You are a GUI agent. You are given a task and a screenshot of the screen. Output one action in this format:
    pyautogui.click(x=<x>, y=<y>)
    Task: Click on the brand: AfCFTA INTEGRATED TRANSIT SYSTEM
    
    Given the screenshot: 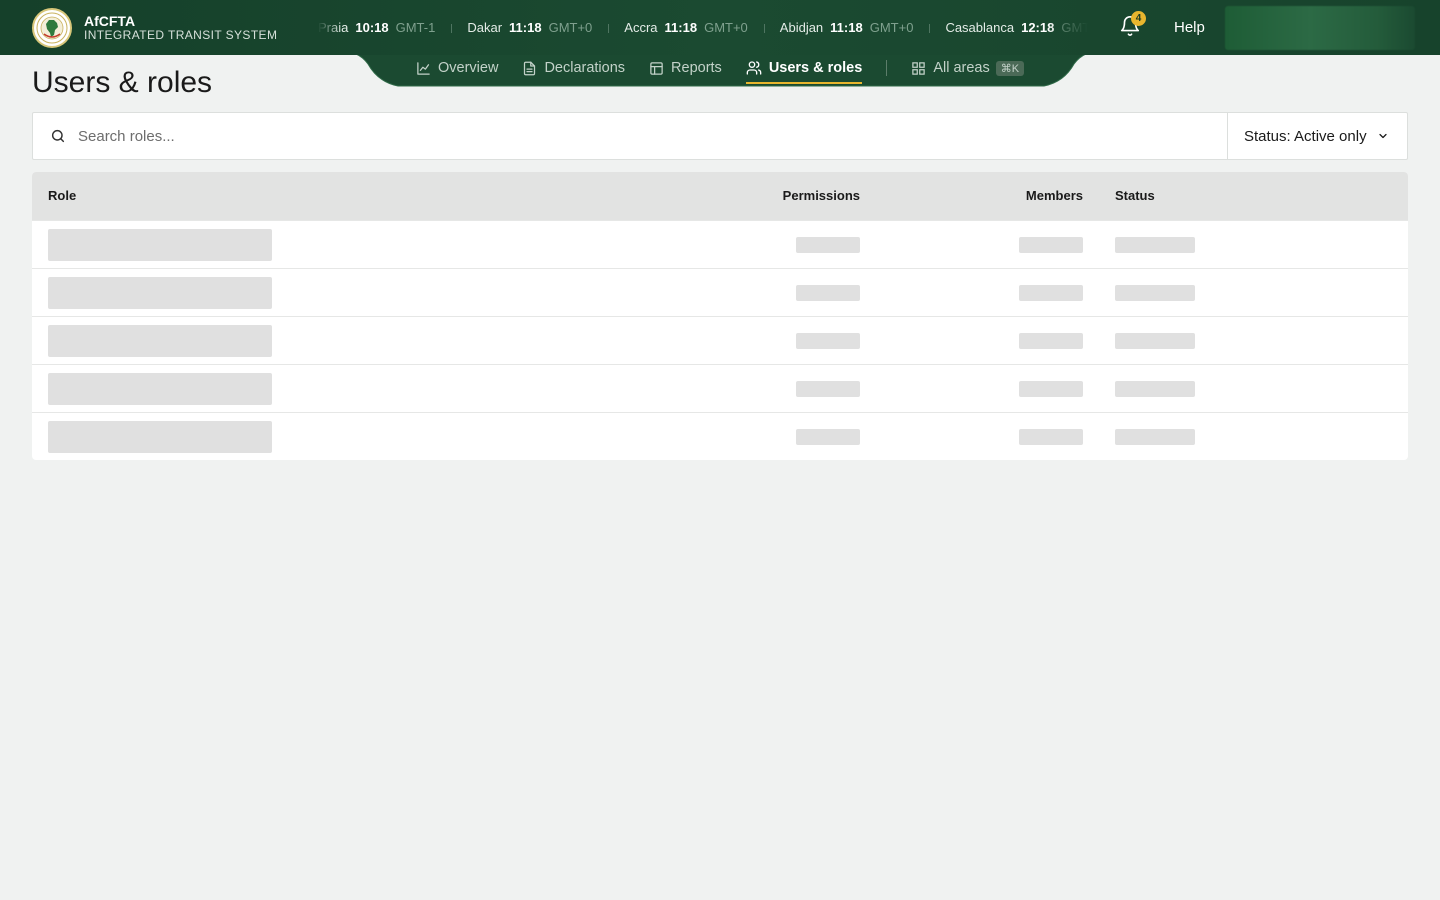 What is the action you would take?
    pyautogui.click(x=154, y=28)
    